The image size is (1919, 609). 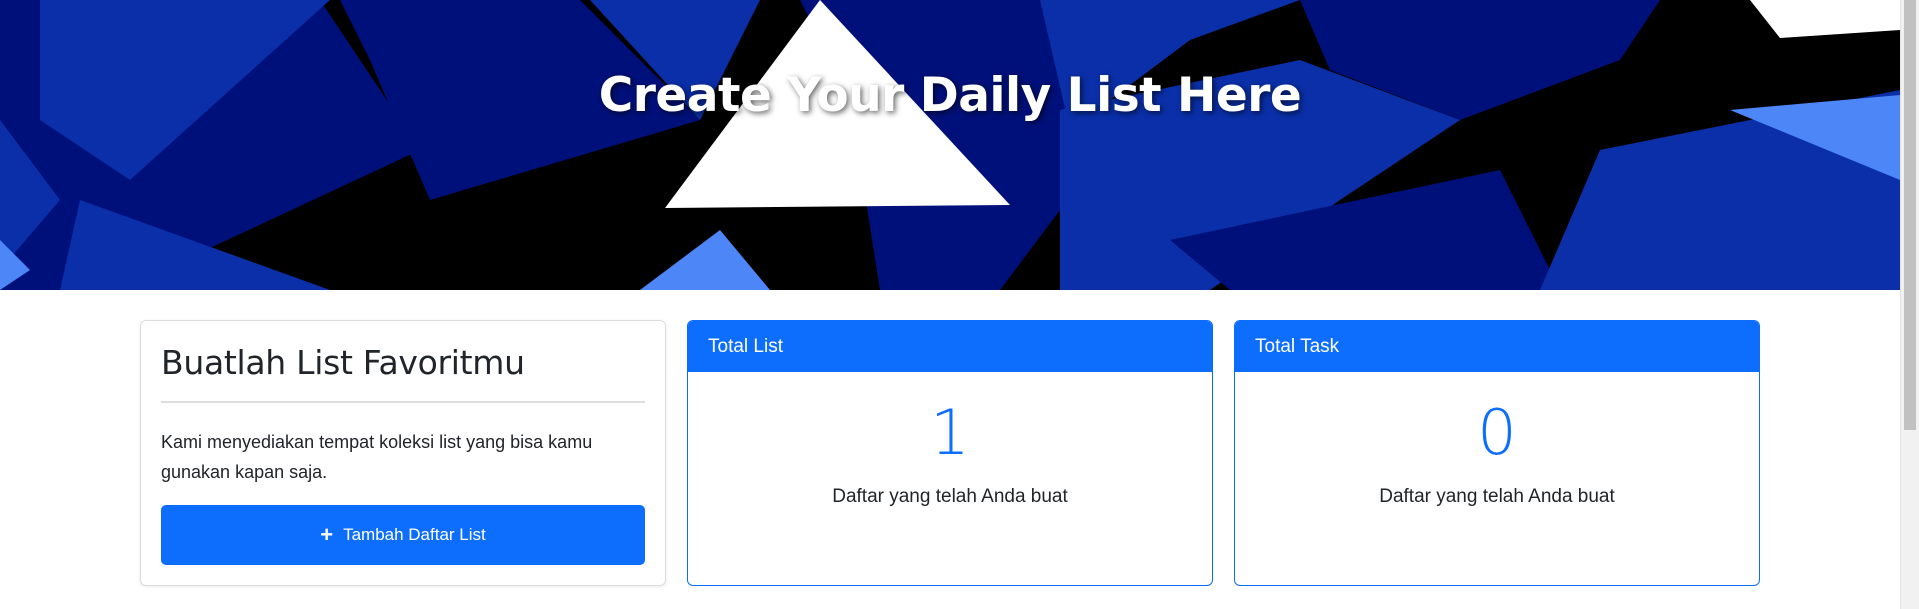 I want to click on total-task-card: Total Task 0 Daftar yang telah Anda buat, so click(x=1497, y=453).